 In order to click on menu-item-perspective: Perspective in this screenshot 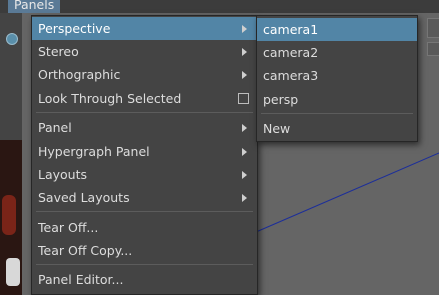, I will do `click(144, 28)`.